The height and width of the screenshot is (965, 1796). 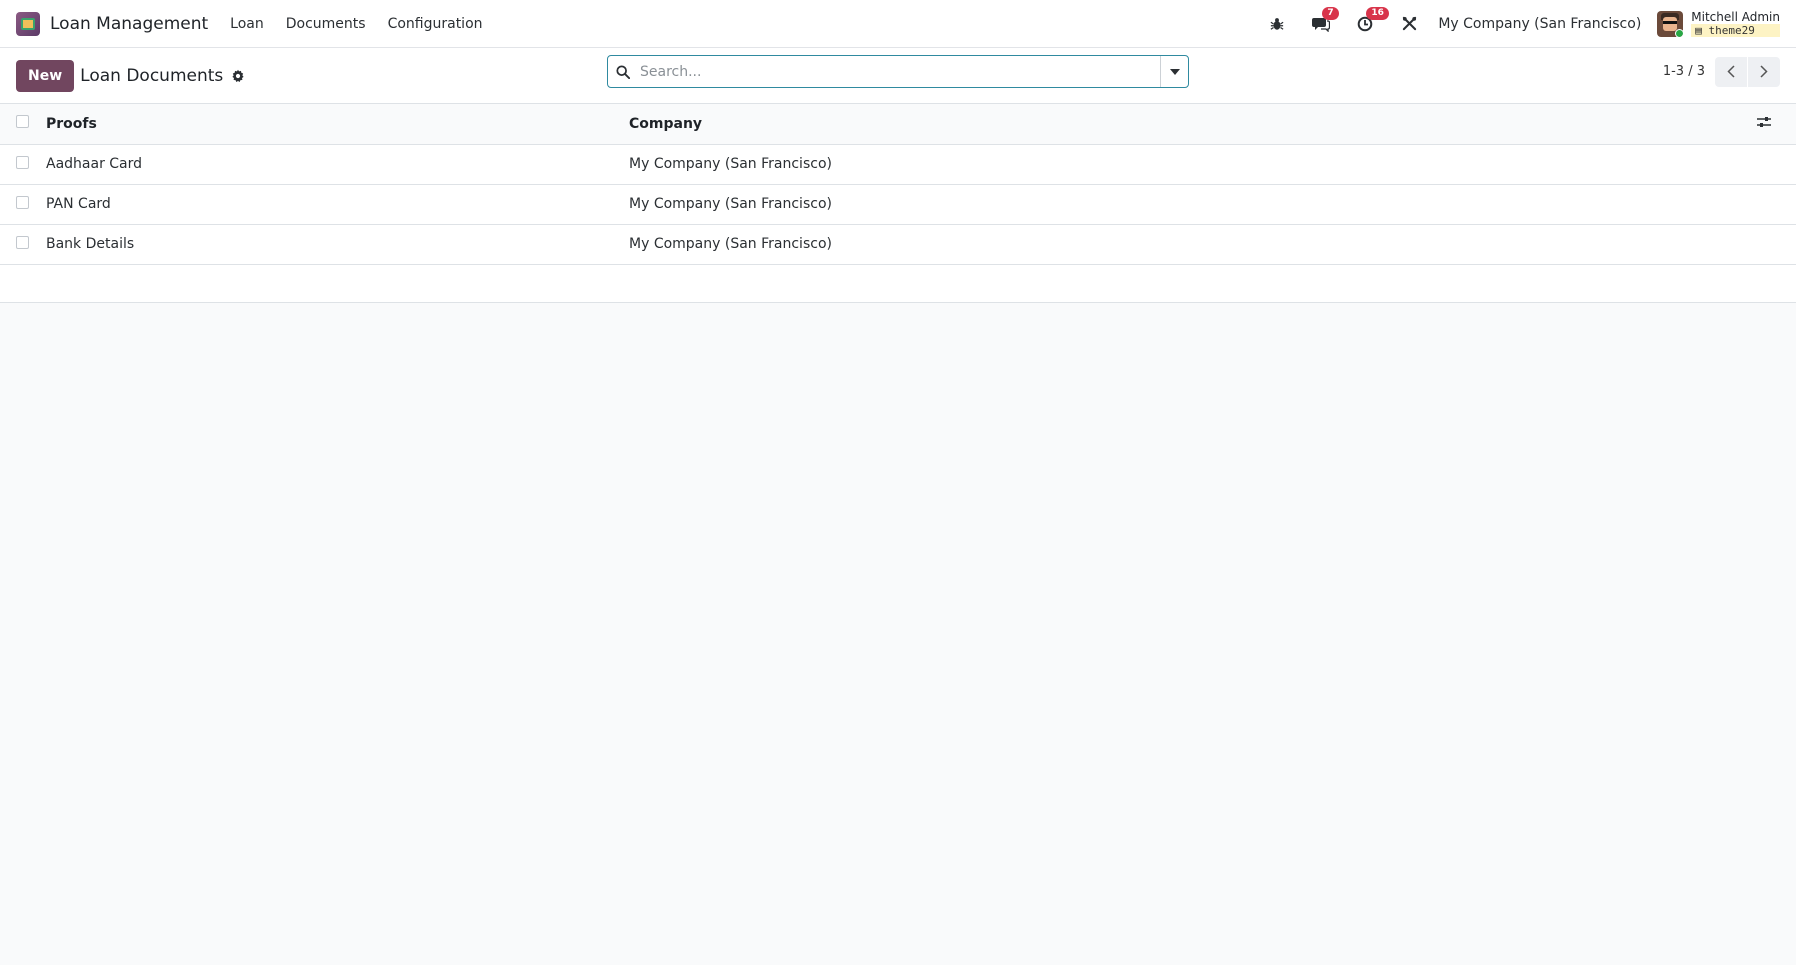 What do you see at coordinates (129, 24) in the screenshot?
I see `app-name: Loan Management` at bounding box center [129, 24].